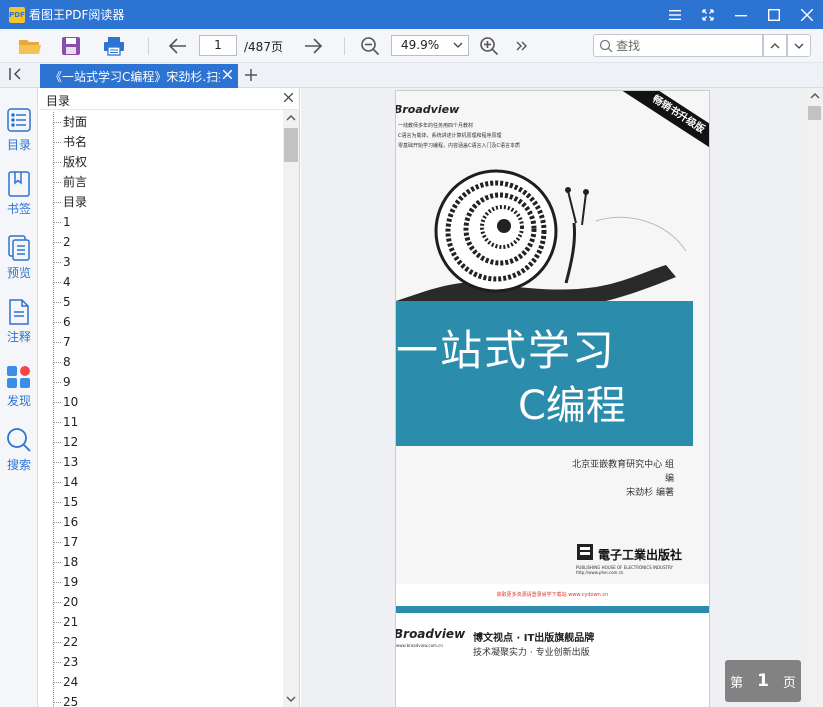 Image resolution: width=823 pixels, height=707 pixels. What do you see at coordinates (161, 282) in the screenshot?
I see `outline-item: 4` at bounding box center [161, 282].